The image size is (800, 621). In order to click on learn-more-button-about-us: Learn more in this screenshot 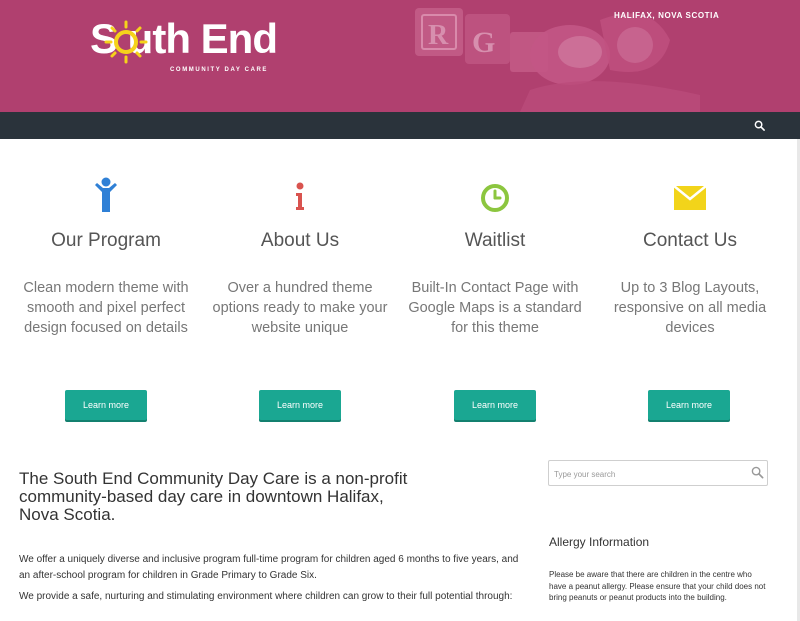, I will do `click(300, 405)`.